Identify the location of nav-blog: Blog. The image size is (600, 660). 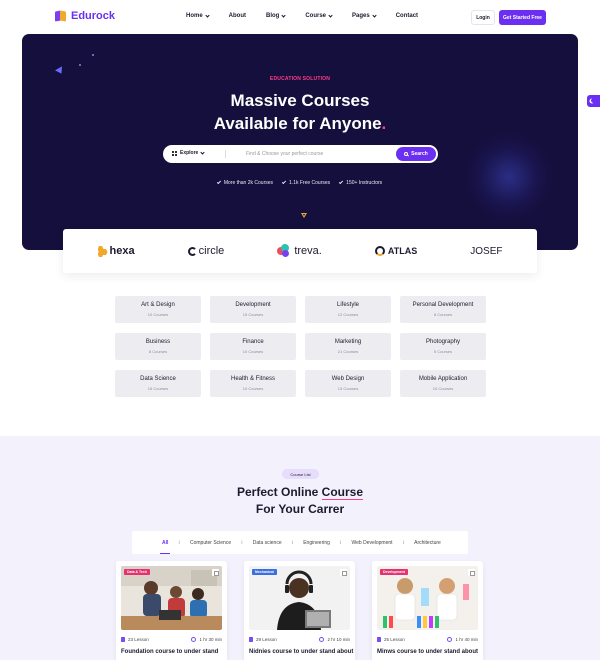
(276, 15).